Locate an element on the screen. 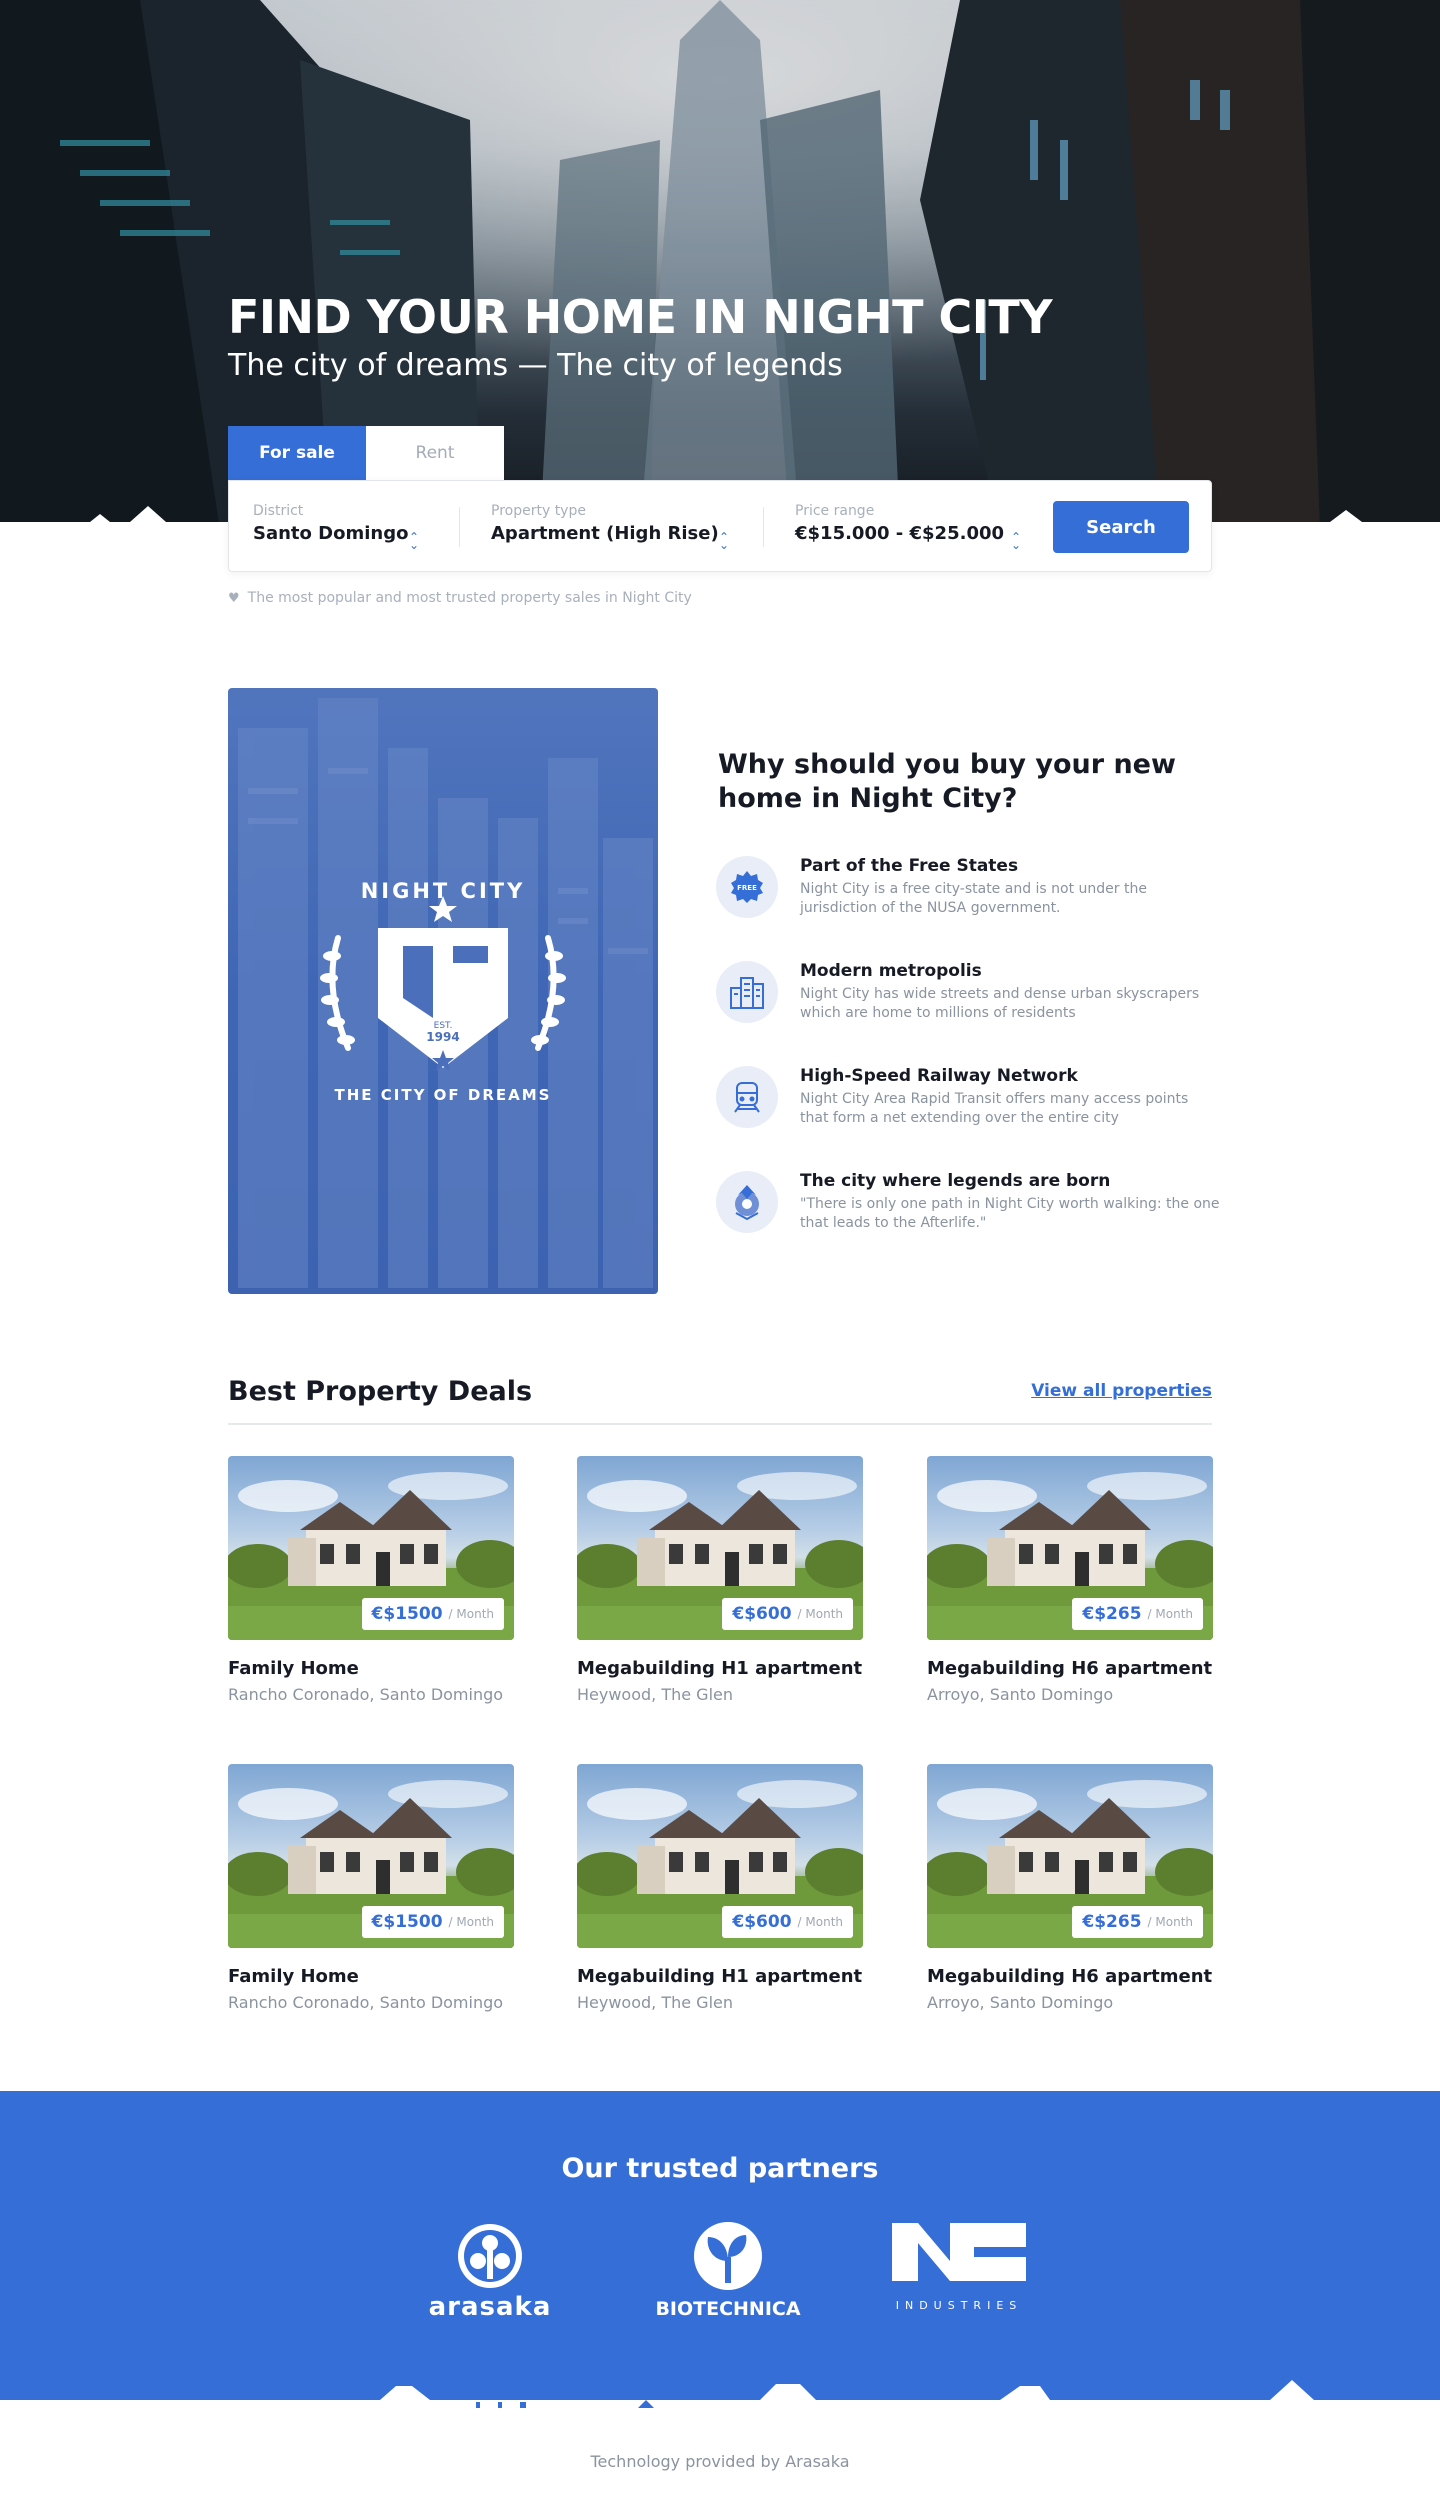 This screenshot has width=1440, height=2508. biotechnica-logo: BIOTECHNICA is located at coordinates (730, 2273).